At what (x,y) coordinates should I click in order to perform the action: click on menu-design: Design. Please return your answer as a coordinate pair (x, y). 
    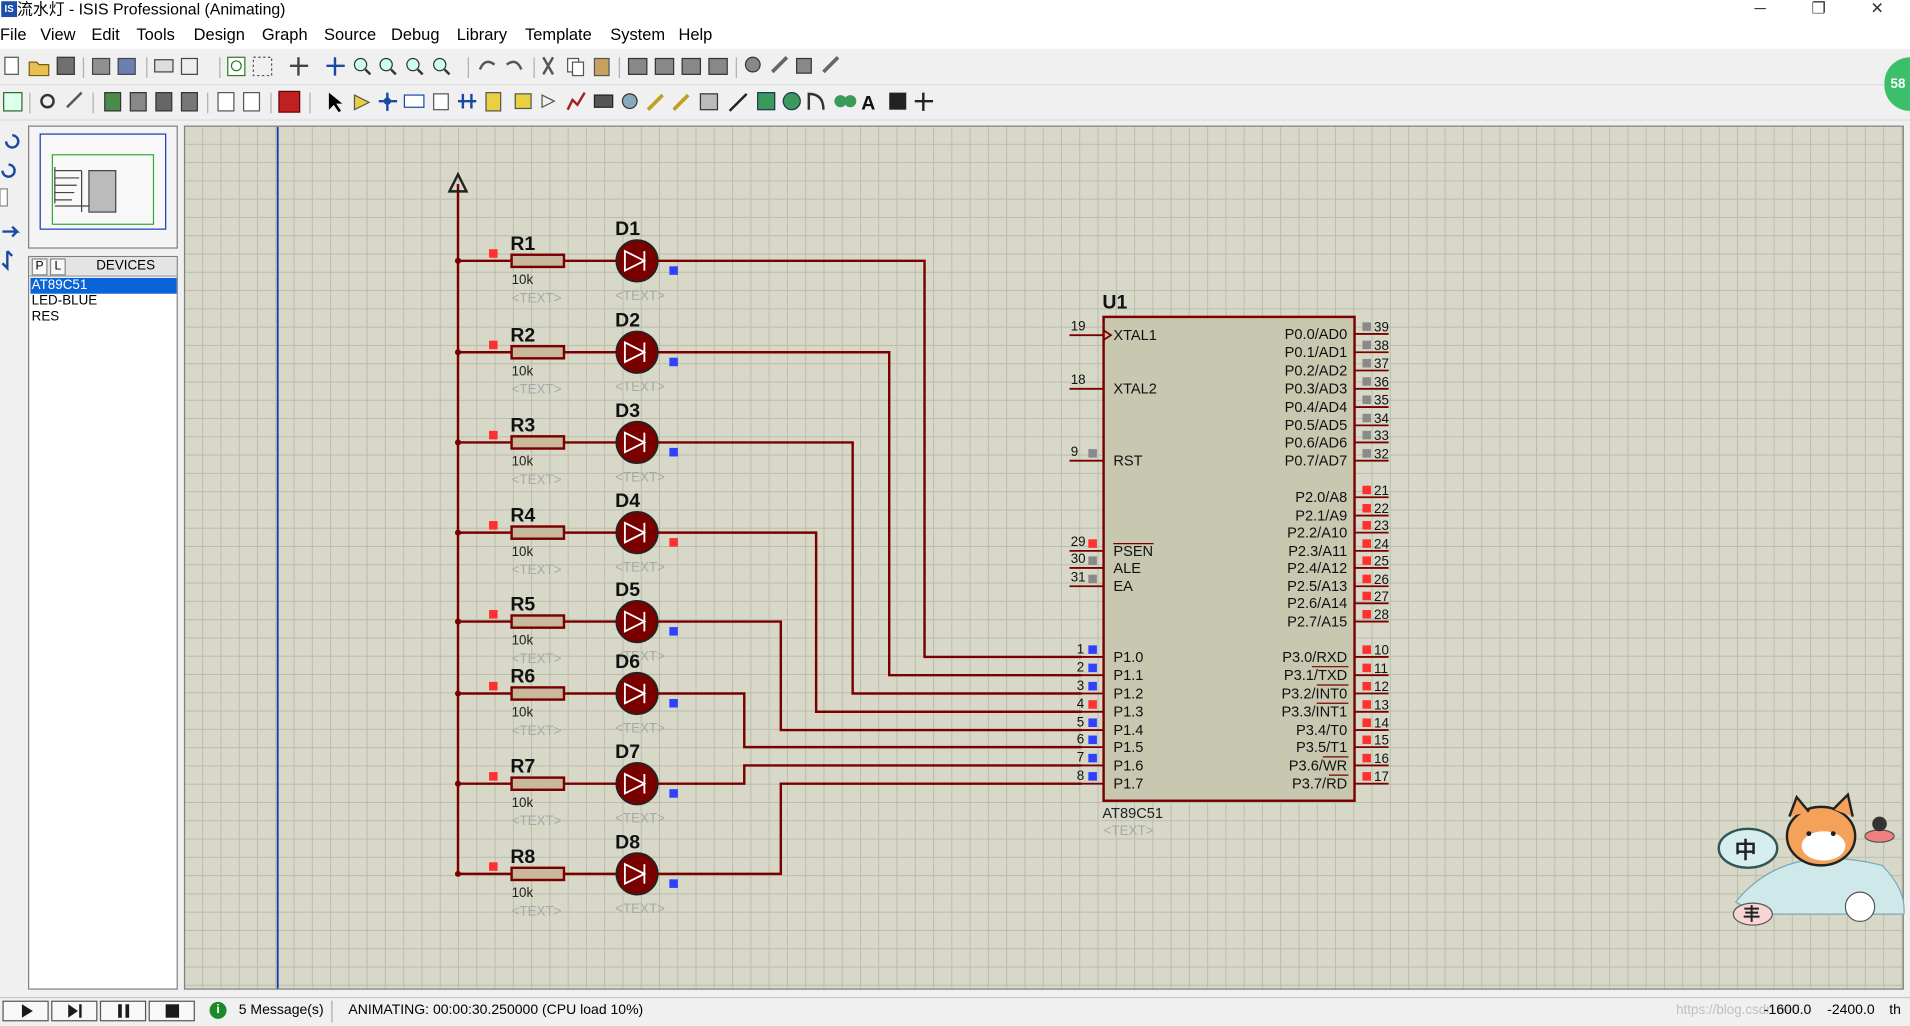
    Looking at the image, I should click on (219, 35).